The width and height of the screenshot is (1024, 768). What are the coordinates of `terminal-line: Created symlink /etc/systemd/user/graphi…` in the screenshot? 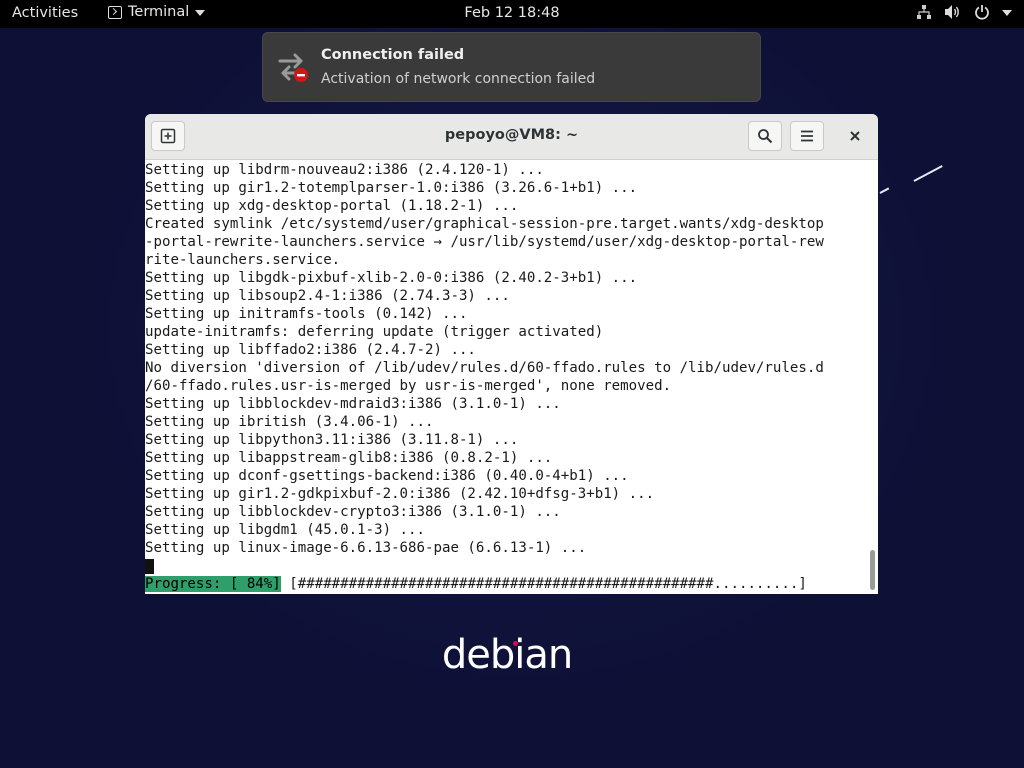 It's located at (484, 224).